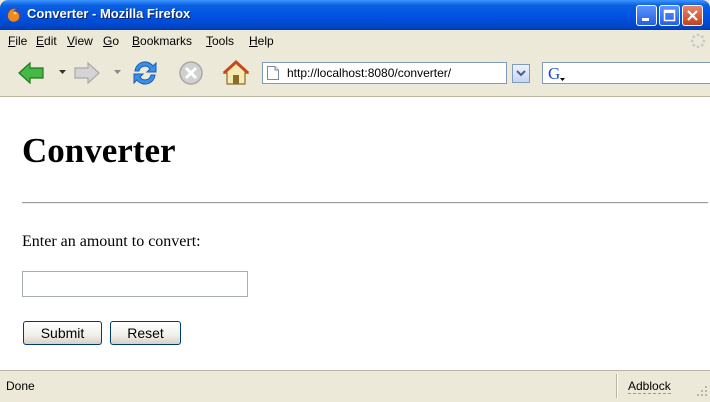 The height and width of the screenshot is (402, 710). What do you see at coordinates (669, 15) in the screenshot?
I see `maximize-button` at bounding box center [669, 15].